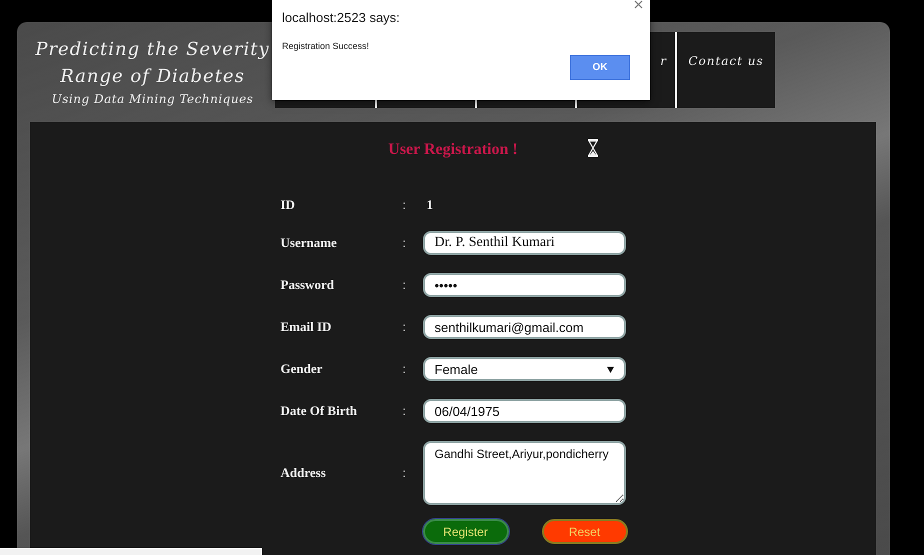  Describe the element at coordinates (524, 285) in the screenshot. I see `input-field: •••••` at that location.